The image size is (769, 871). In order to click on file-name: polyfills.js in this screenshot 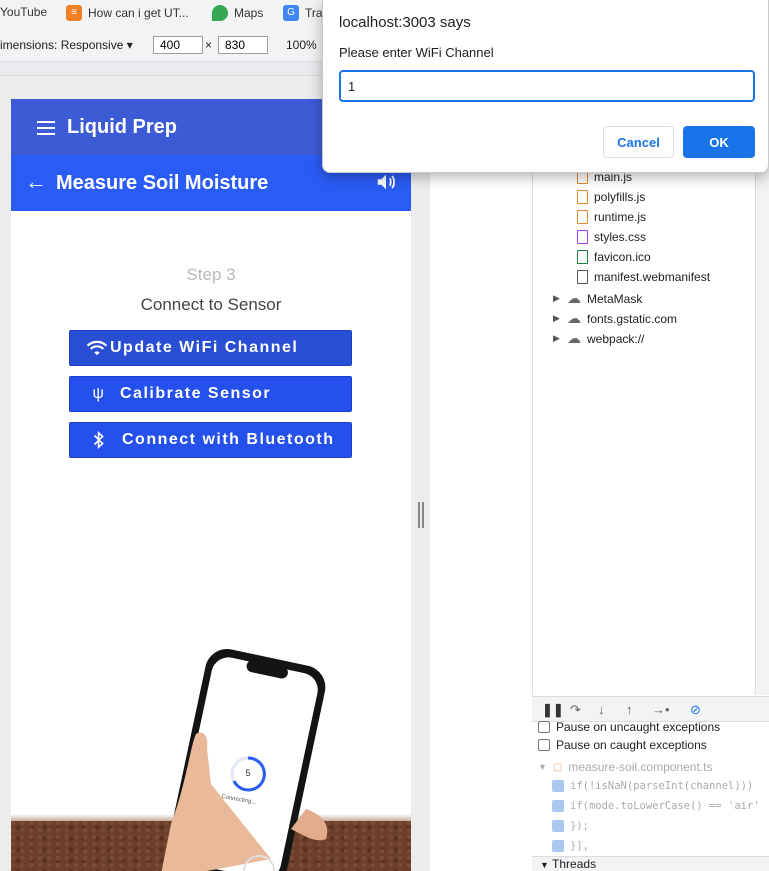, I will do `click(620, 197)`.